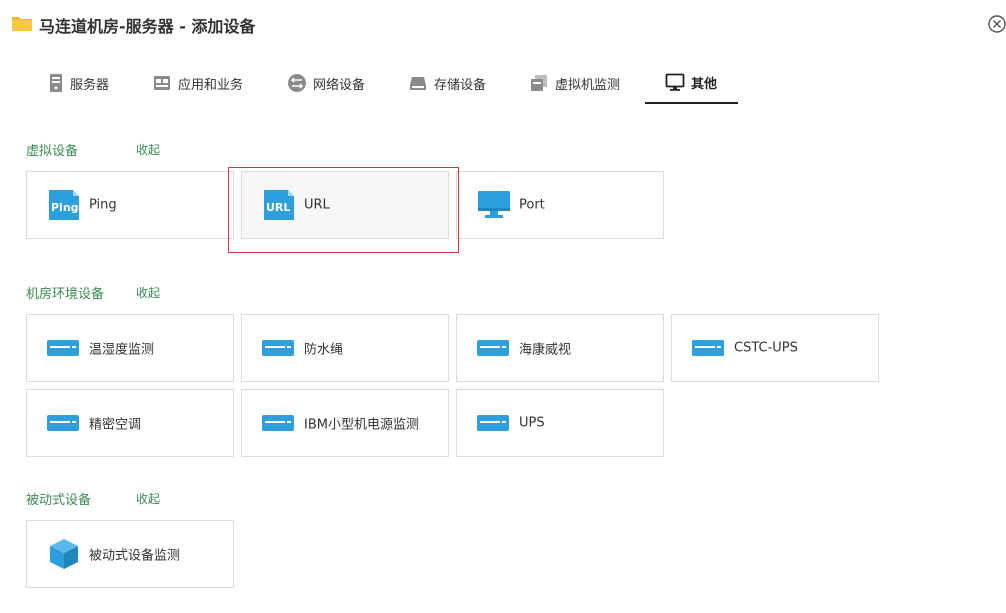 The width and height of the screenshot is (1006, 613). I want to click on device-card-url: URL URL, so click(345, 205).